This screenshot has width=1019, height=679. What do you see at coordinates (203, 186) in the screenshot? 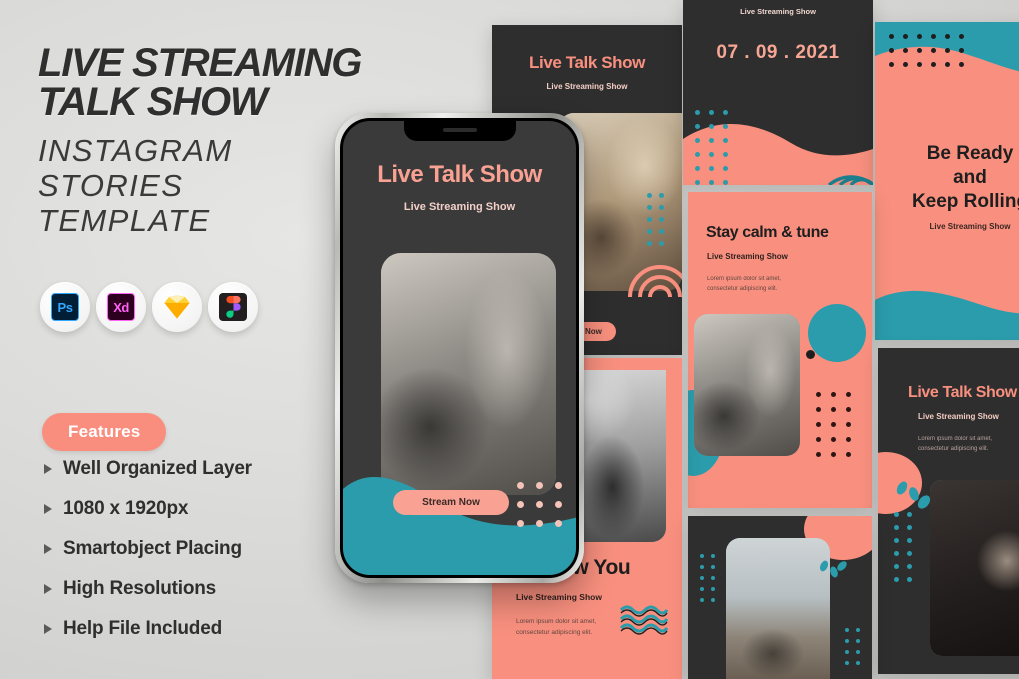
I see `page-subtitle: INSTAGRAM STORIES TEMPLATE` at bounding box center [203, 186].